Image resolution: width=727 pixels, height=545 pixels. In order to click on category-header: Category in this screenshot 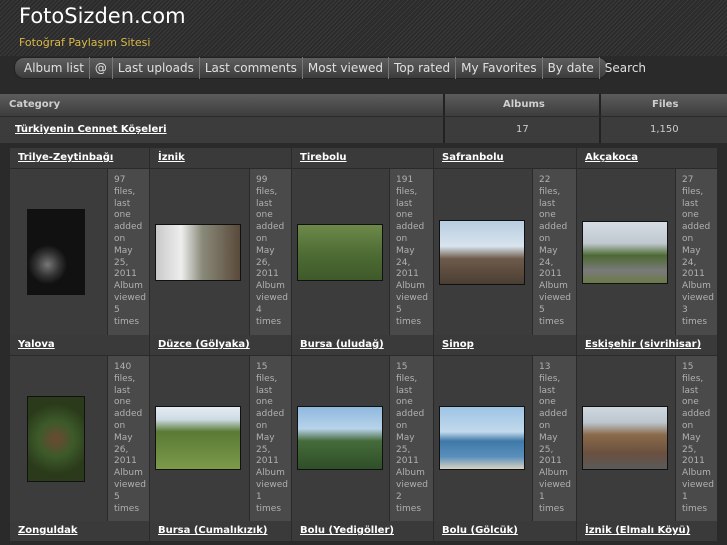, I will do `click(35, 104)`.